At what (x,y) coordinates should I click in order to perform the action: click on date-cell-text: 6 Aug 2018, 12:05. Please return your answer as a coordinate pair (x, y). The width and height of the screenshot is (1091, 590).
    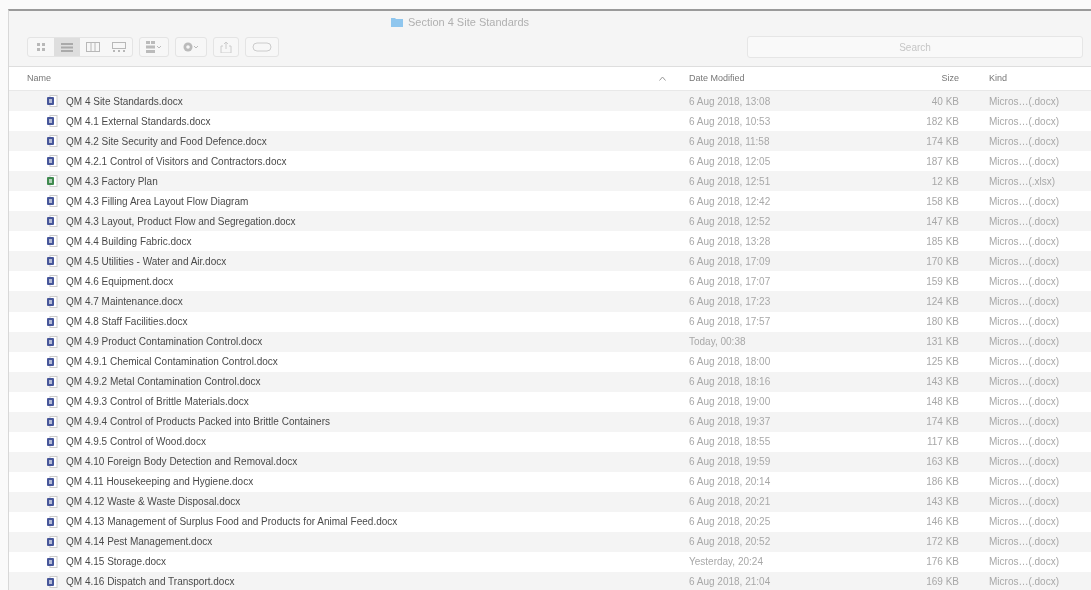
    Looking at the image, I should click on (729, 161).